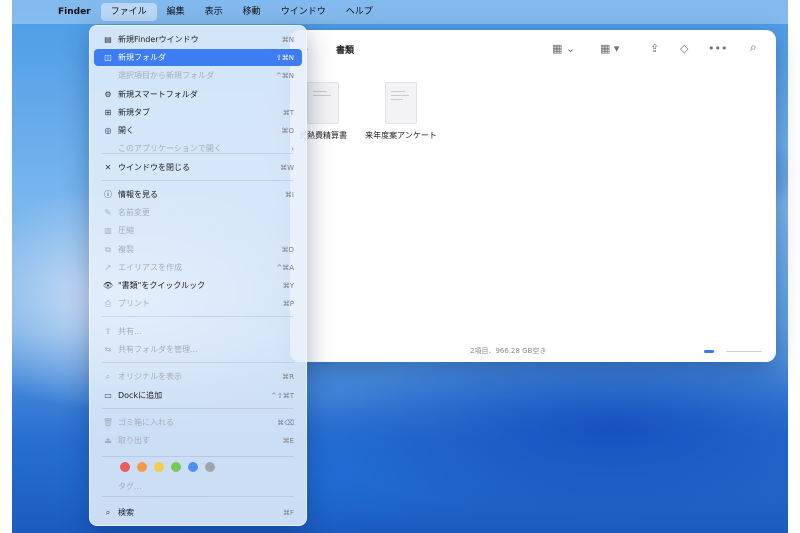 This screenshot has width=800, height=533. What do you see at coordinates (166, 75) in the screenshot?
I see `menu-item-label: 選択項目から新規フォルダ` at bounding box center [166, 75].